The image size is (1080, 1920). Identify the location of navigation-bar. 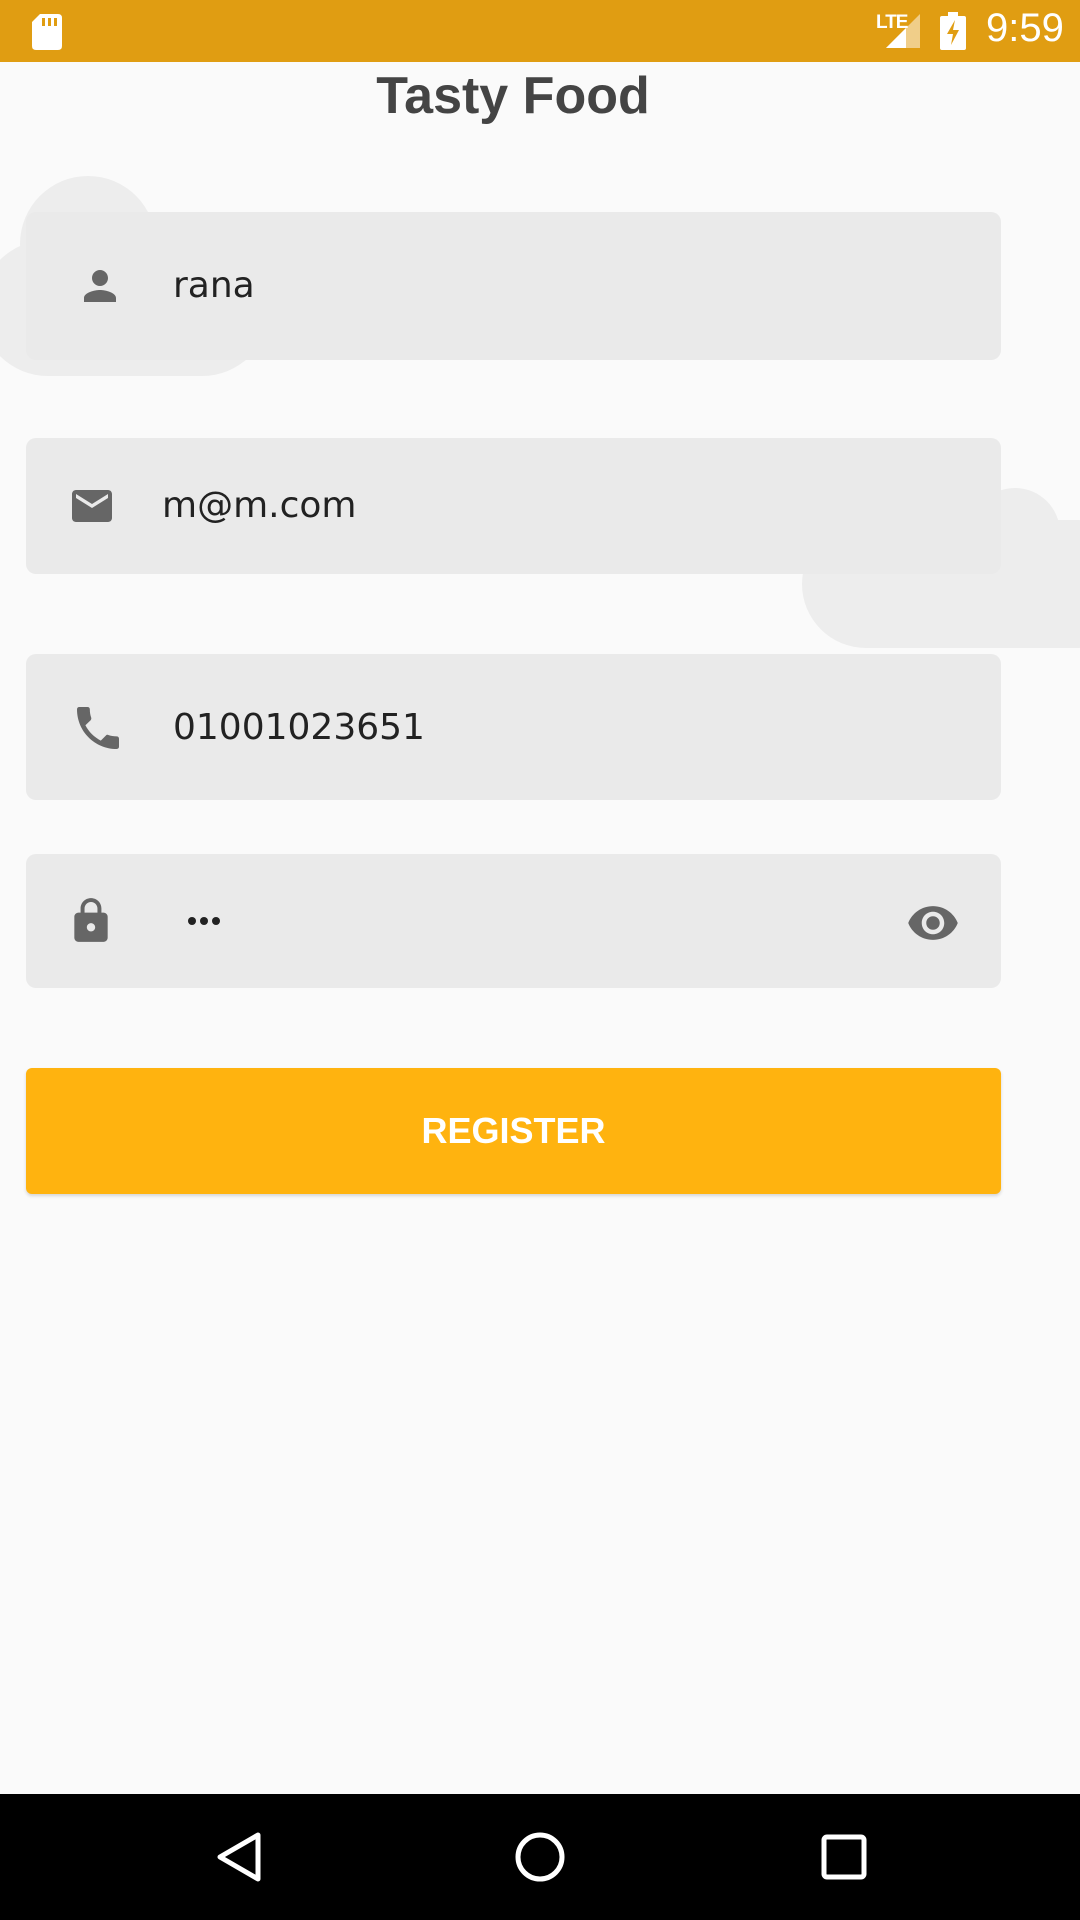
(540, 1857).